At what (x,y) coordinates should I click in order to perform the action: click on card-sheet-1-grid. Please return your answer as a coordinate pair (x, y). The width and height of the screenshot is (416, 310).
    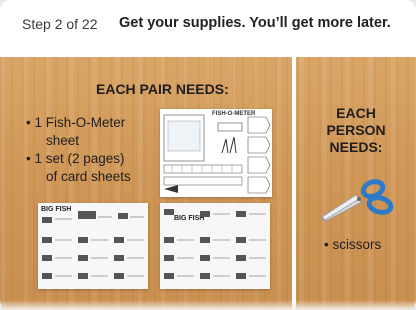
    Looking at the image, I should click on (93, 245).